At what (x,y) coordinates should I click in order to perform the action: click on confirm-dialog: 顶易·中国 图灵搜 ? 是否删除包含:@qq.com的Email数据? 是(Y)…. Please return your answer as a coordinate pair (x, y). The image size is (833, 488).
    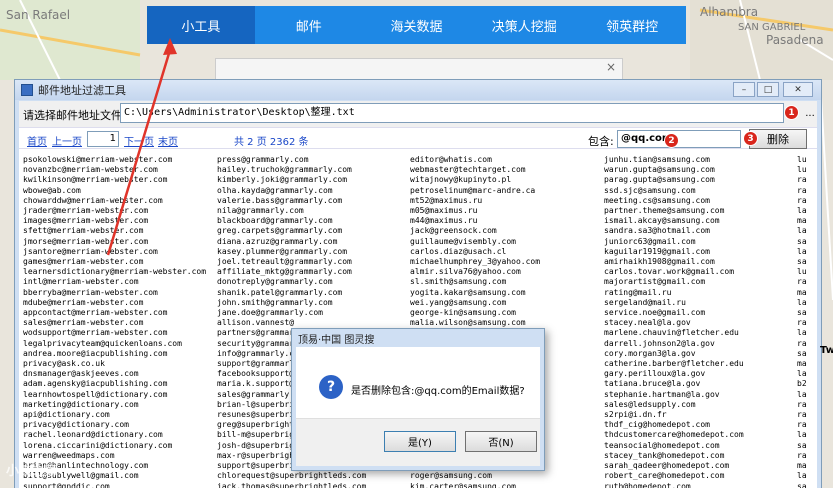
    Looking at the image, I should click on (418, 399).